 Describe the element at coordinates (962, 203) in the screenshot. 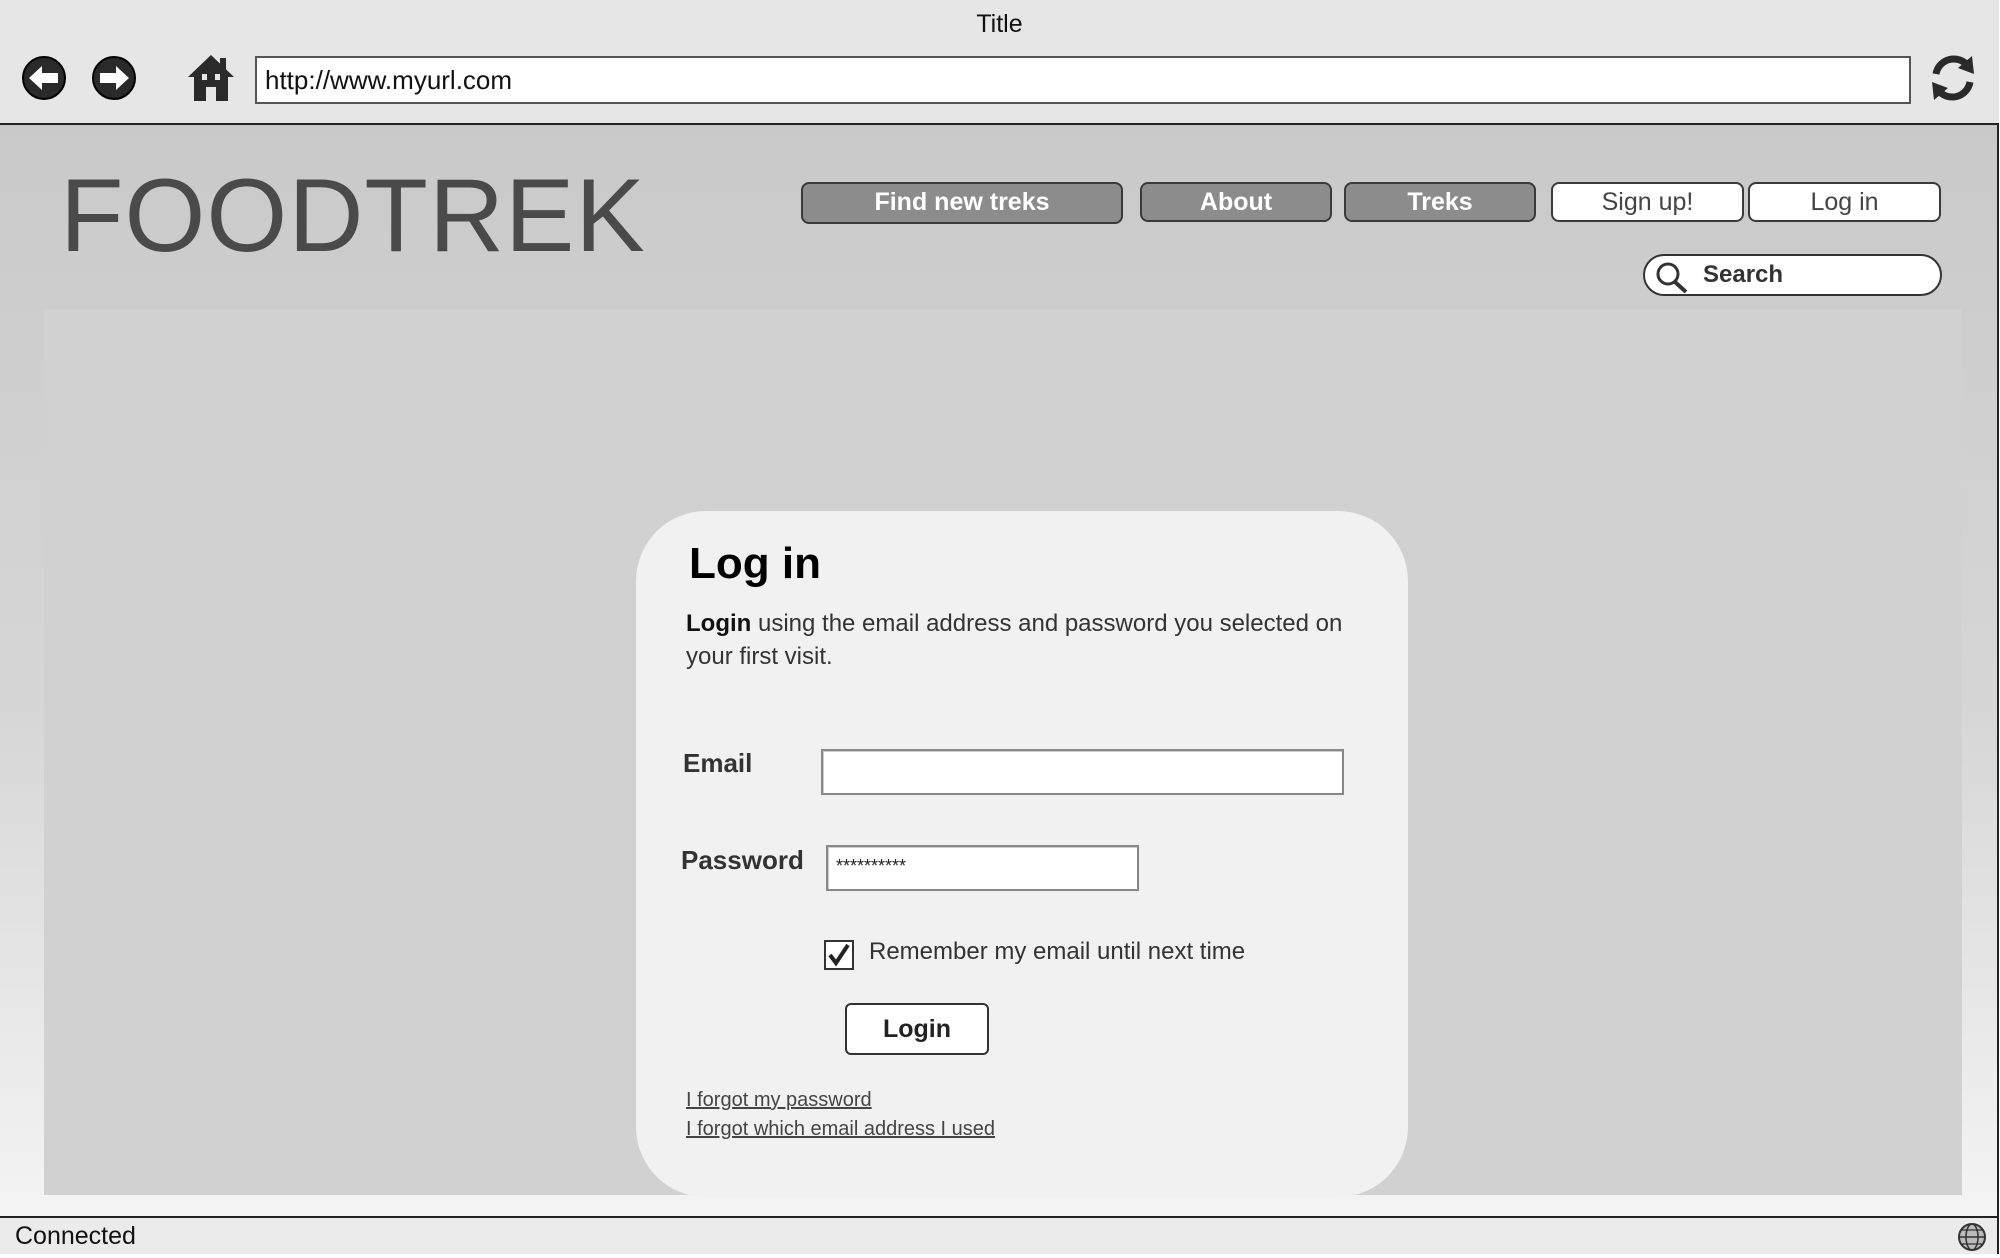

I see `nav-find-new-treks: Find new treks` at that location.